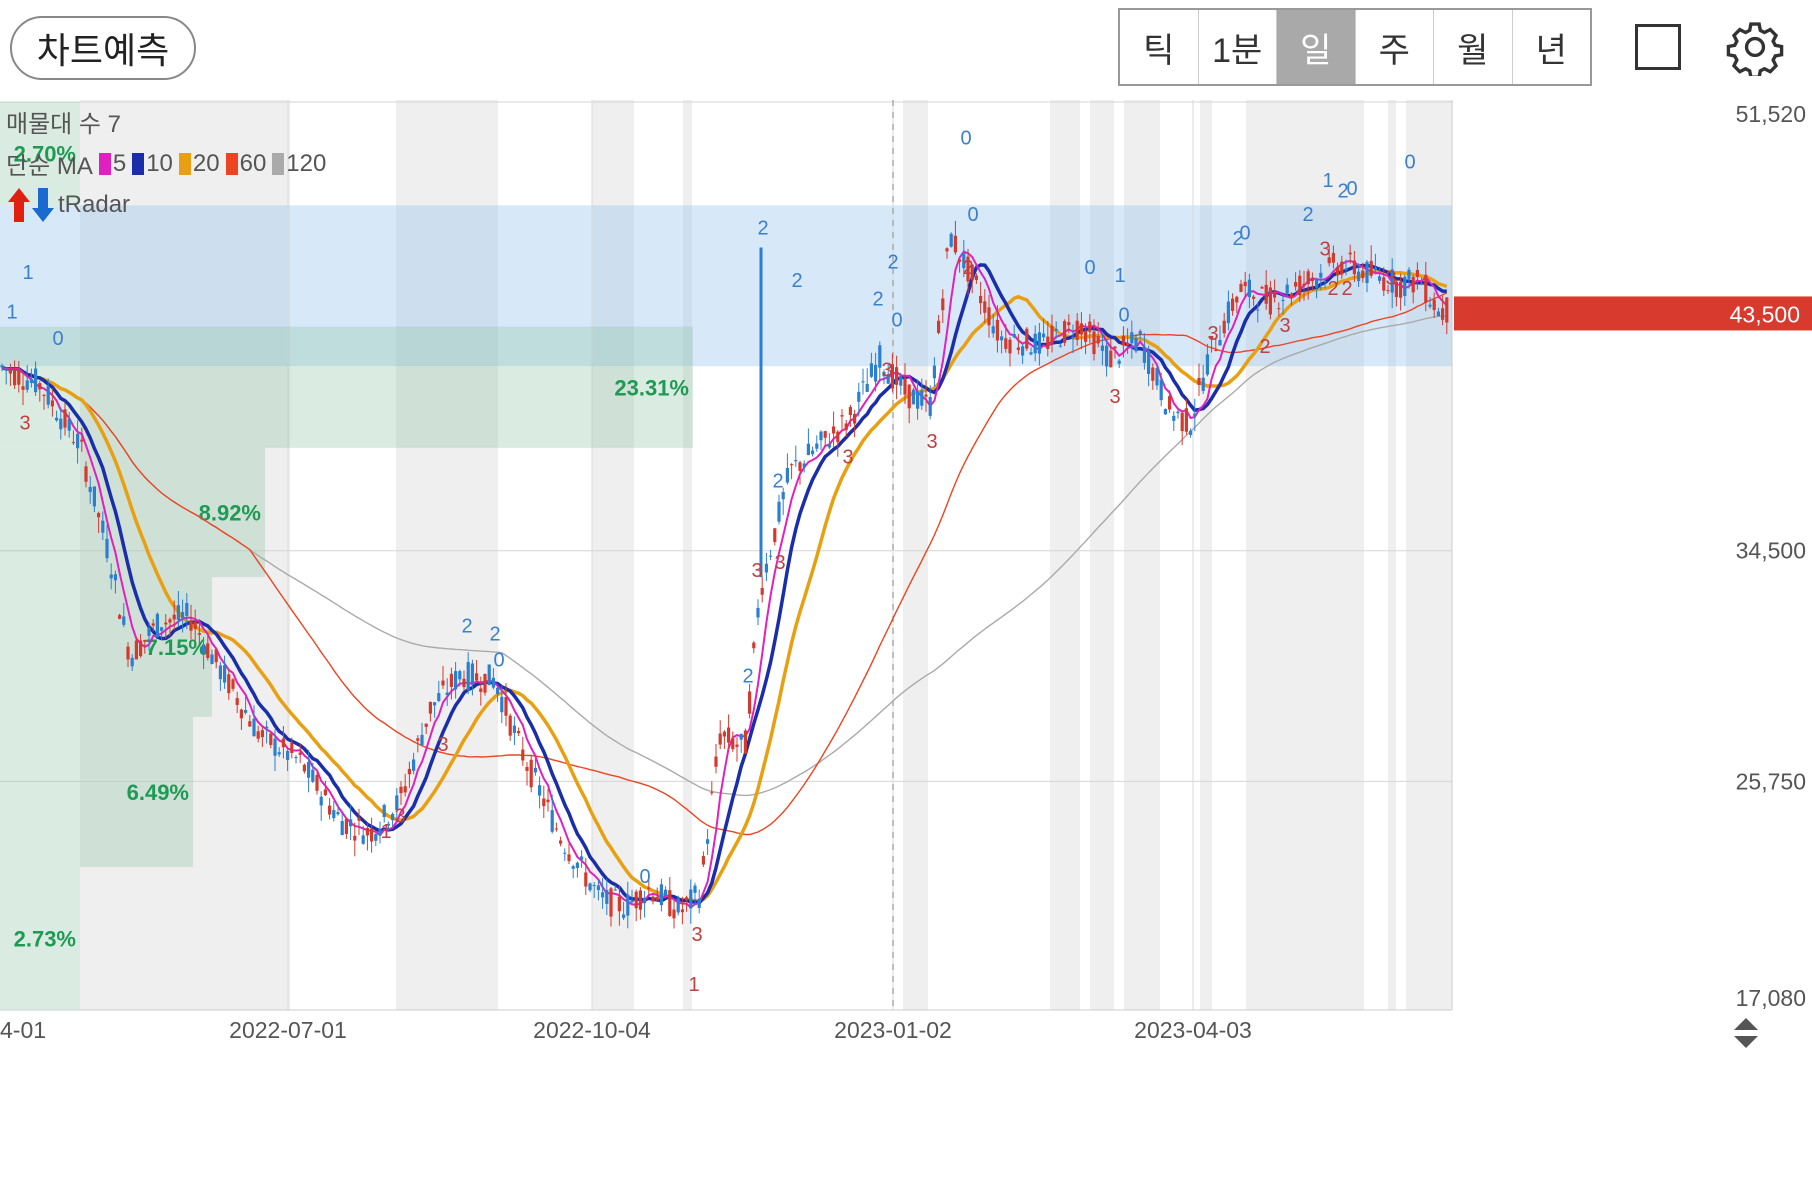 This screenshot has width=1812, height=1200. Describe the element at coordinates (1771, 114) in the screenshot. I see `price-tick-label: 51,520` at that location.